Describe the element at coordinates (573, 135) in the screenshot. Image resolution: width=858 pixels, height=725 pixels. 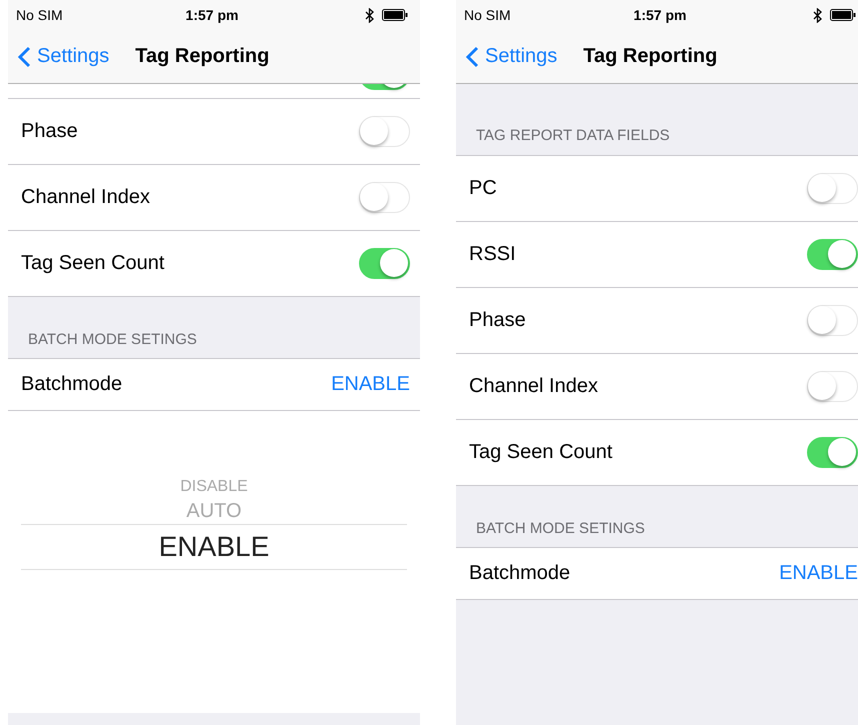
I see `section-header: TAG REPORT DATA FIELDS` at that location.